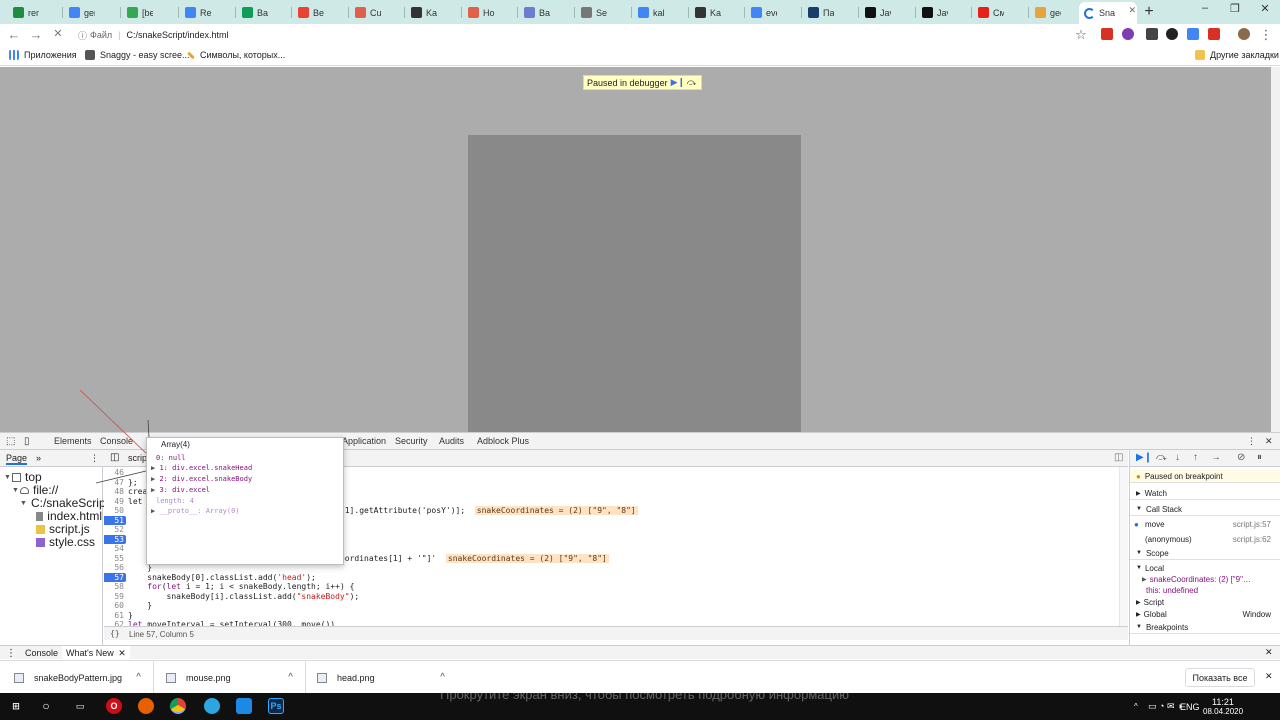 This screenshot has width=1280, height=720. Describe the element at coordinates (1205, 602) in the screenshot. I see `scope-script: ▶ Script` at that location.